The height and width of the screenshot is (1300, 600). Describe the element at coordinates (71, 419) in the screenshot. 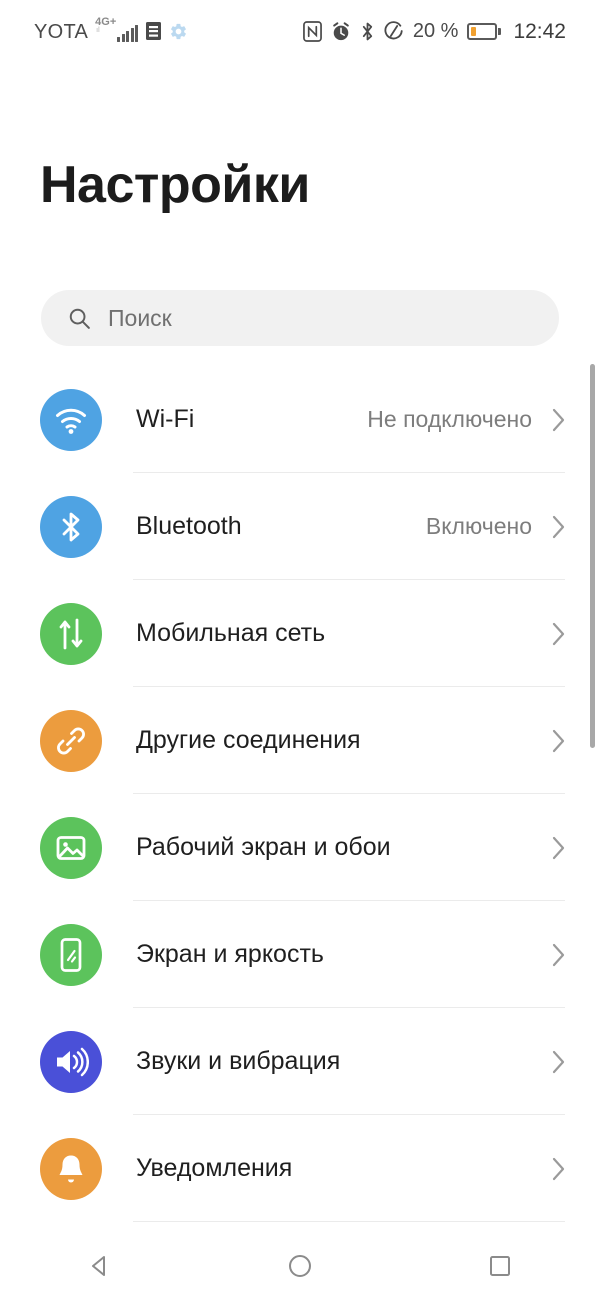

I see `wifi-icon` at that location.